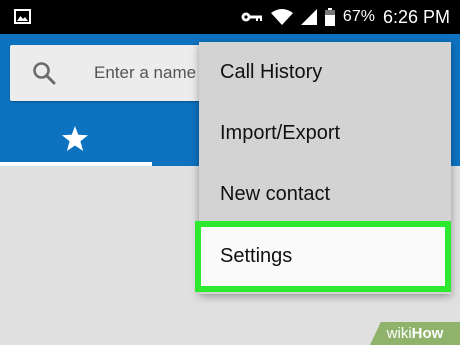  I want to click on menu-item-new-contact: New contact, so click(325, 194).